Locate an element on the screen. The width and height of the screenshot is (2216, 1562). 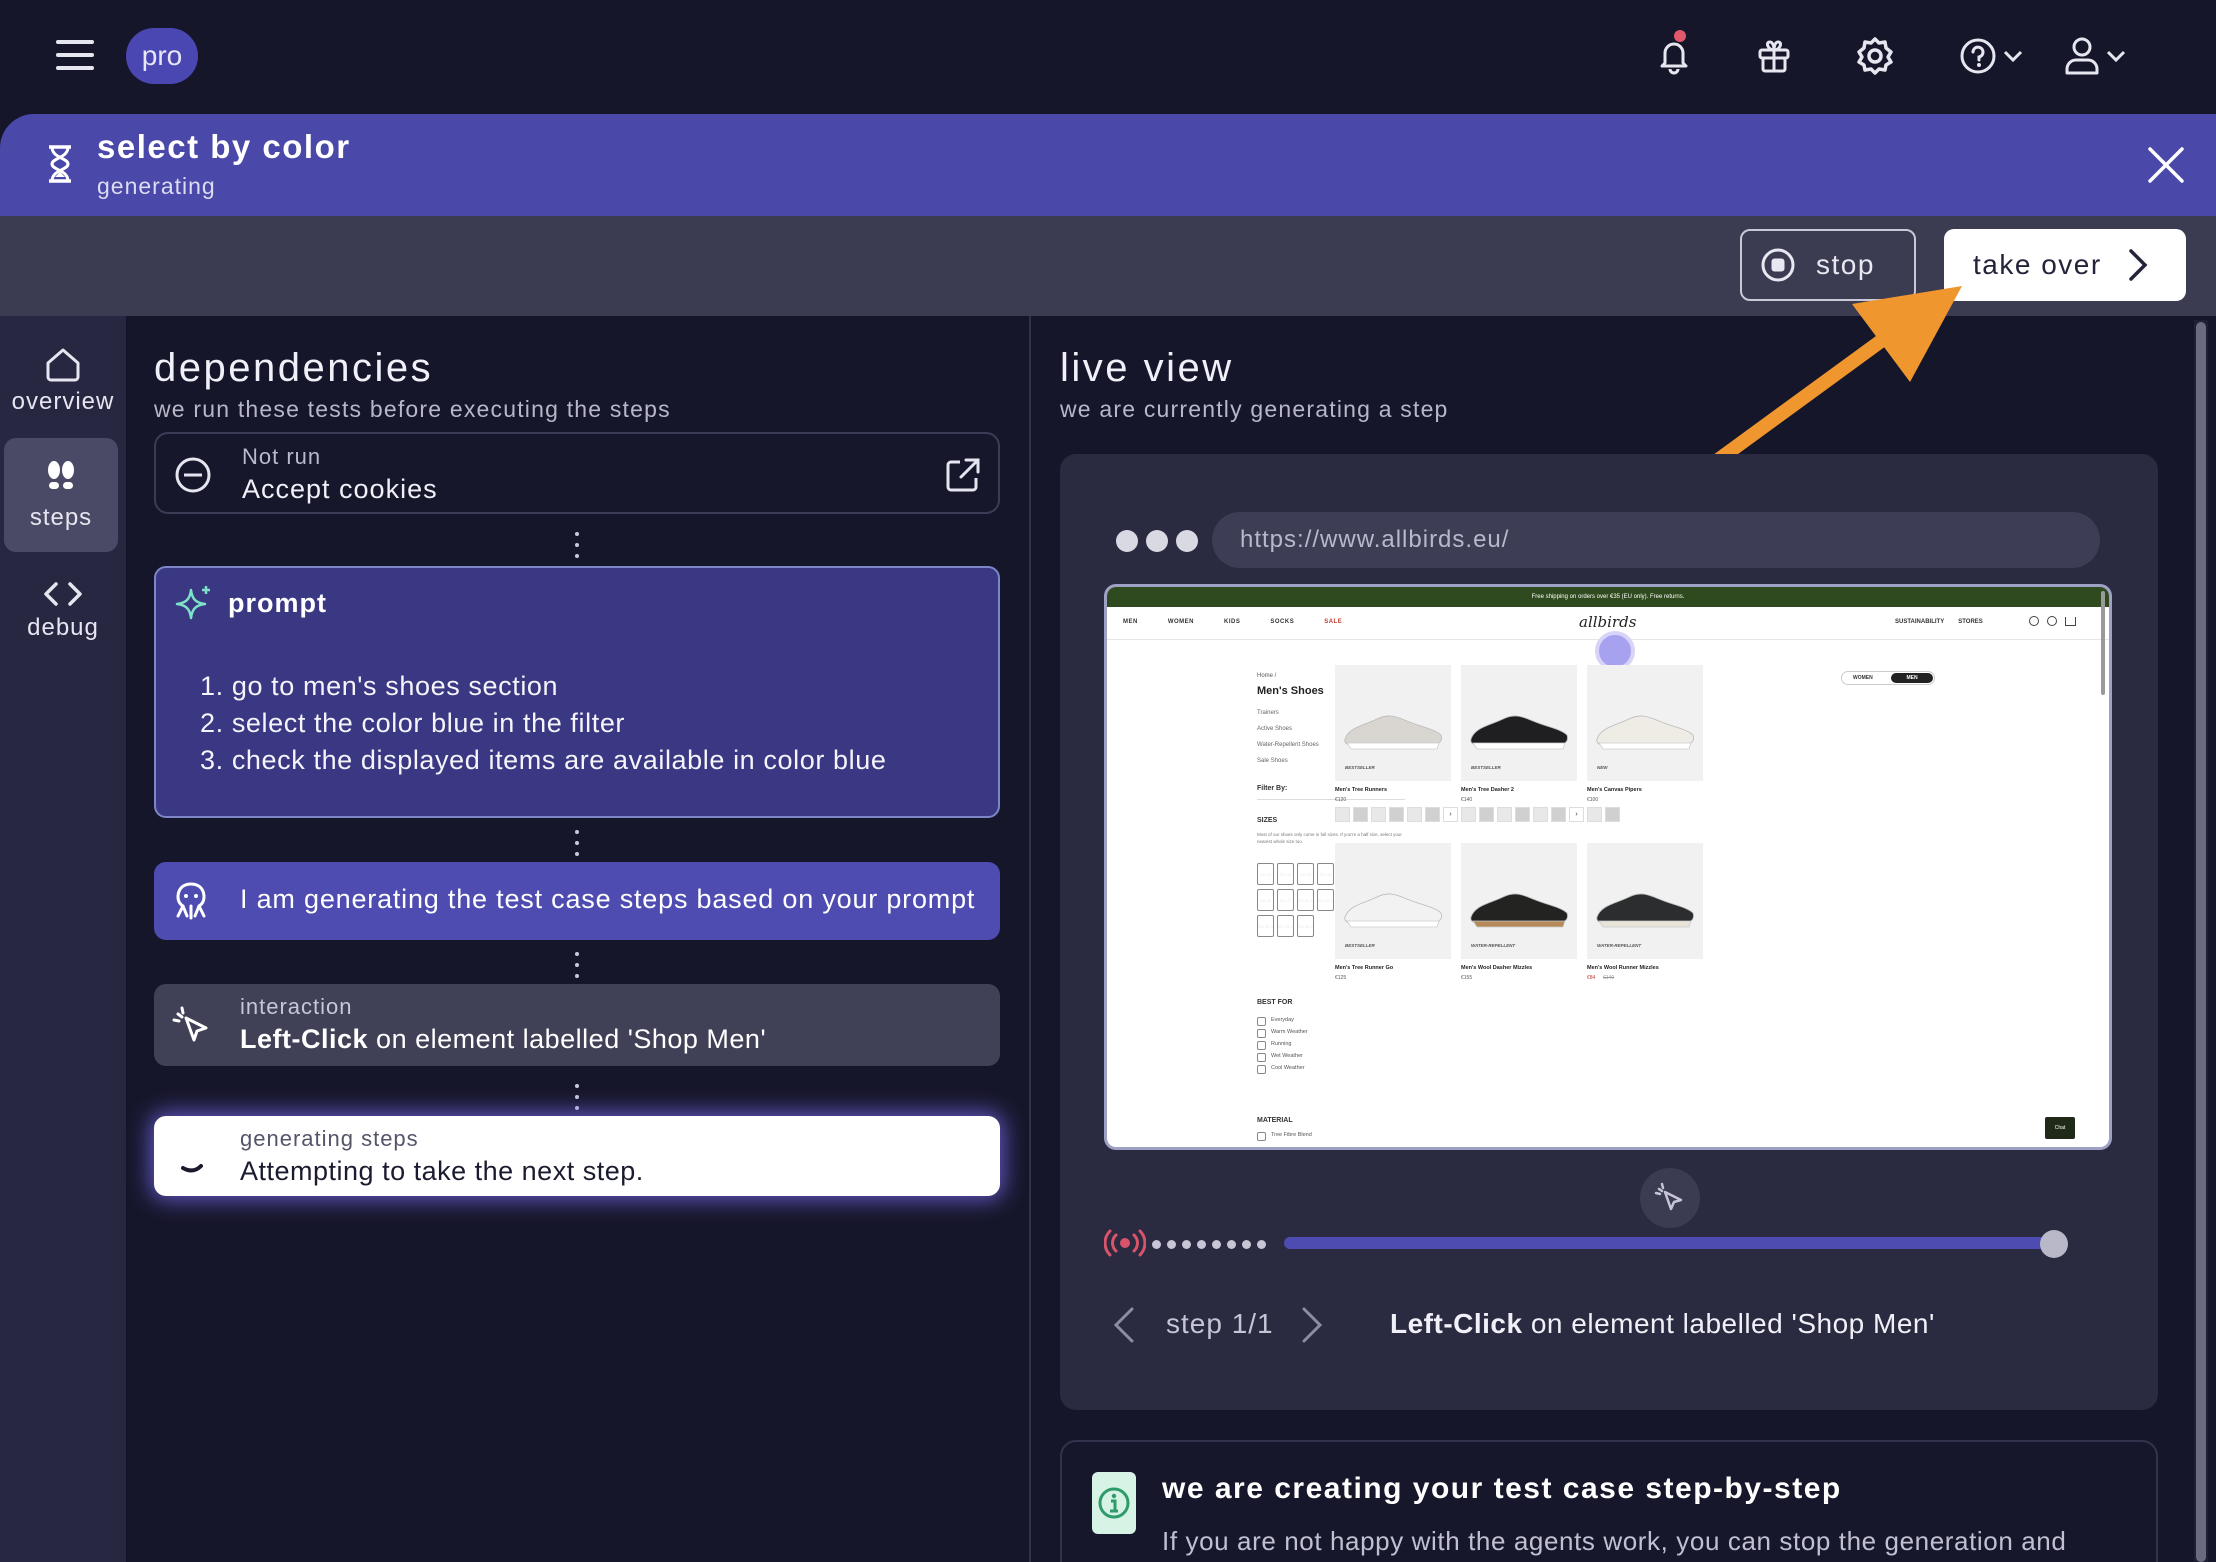
user-icon is located at coordinates (2095, 56).